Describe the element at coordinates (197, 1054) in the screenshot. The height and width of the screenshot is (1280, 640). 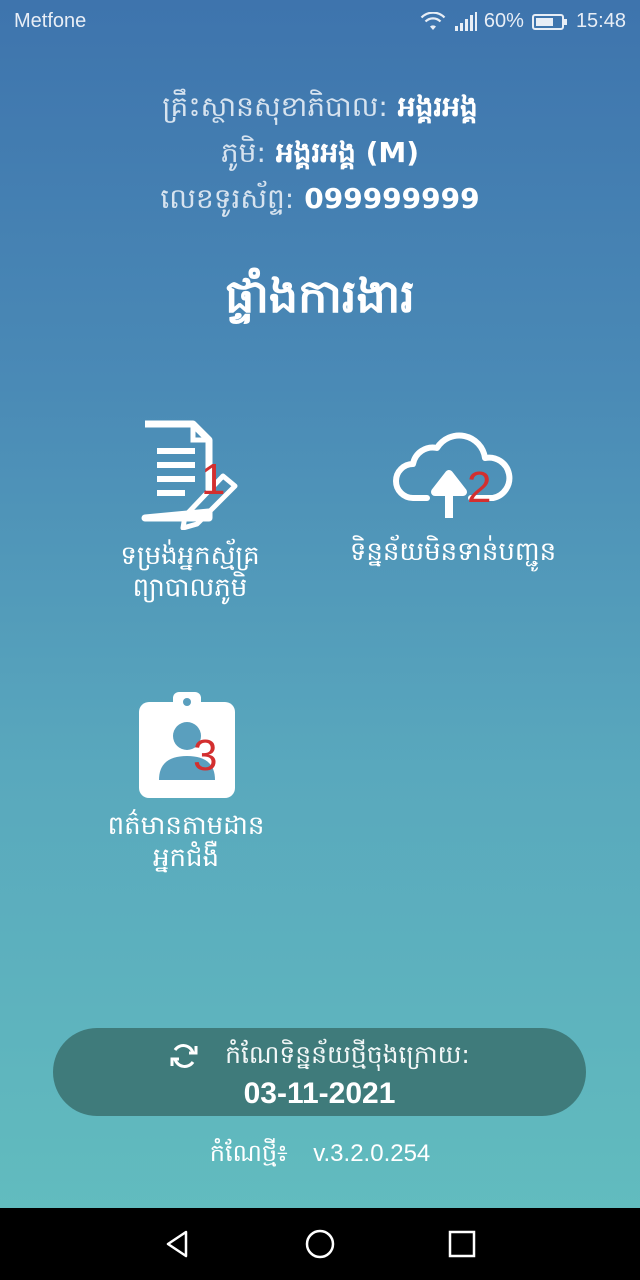
I see `sync-icon` at that location.